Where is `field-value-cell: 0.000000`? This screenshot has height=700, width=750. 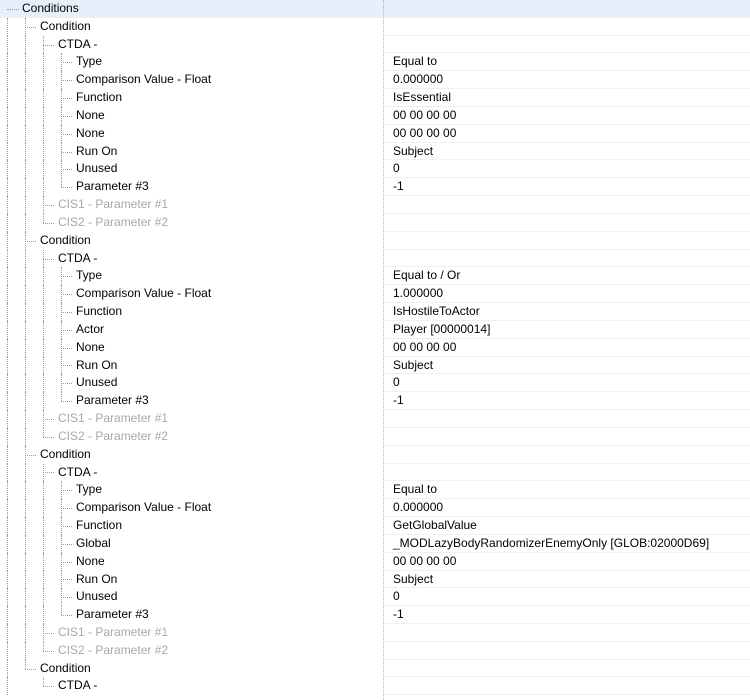
field-value-cell: 0.000000 is located at coordinates (567, 80).